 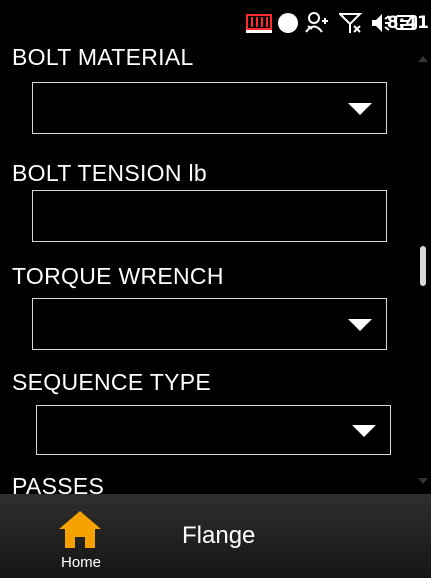 I want to click on home-icon, so click(x=80, y=529).